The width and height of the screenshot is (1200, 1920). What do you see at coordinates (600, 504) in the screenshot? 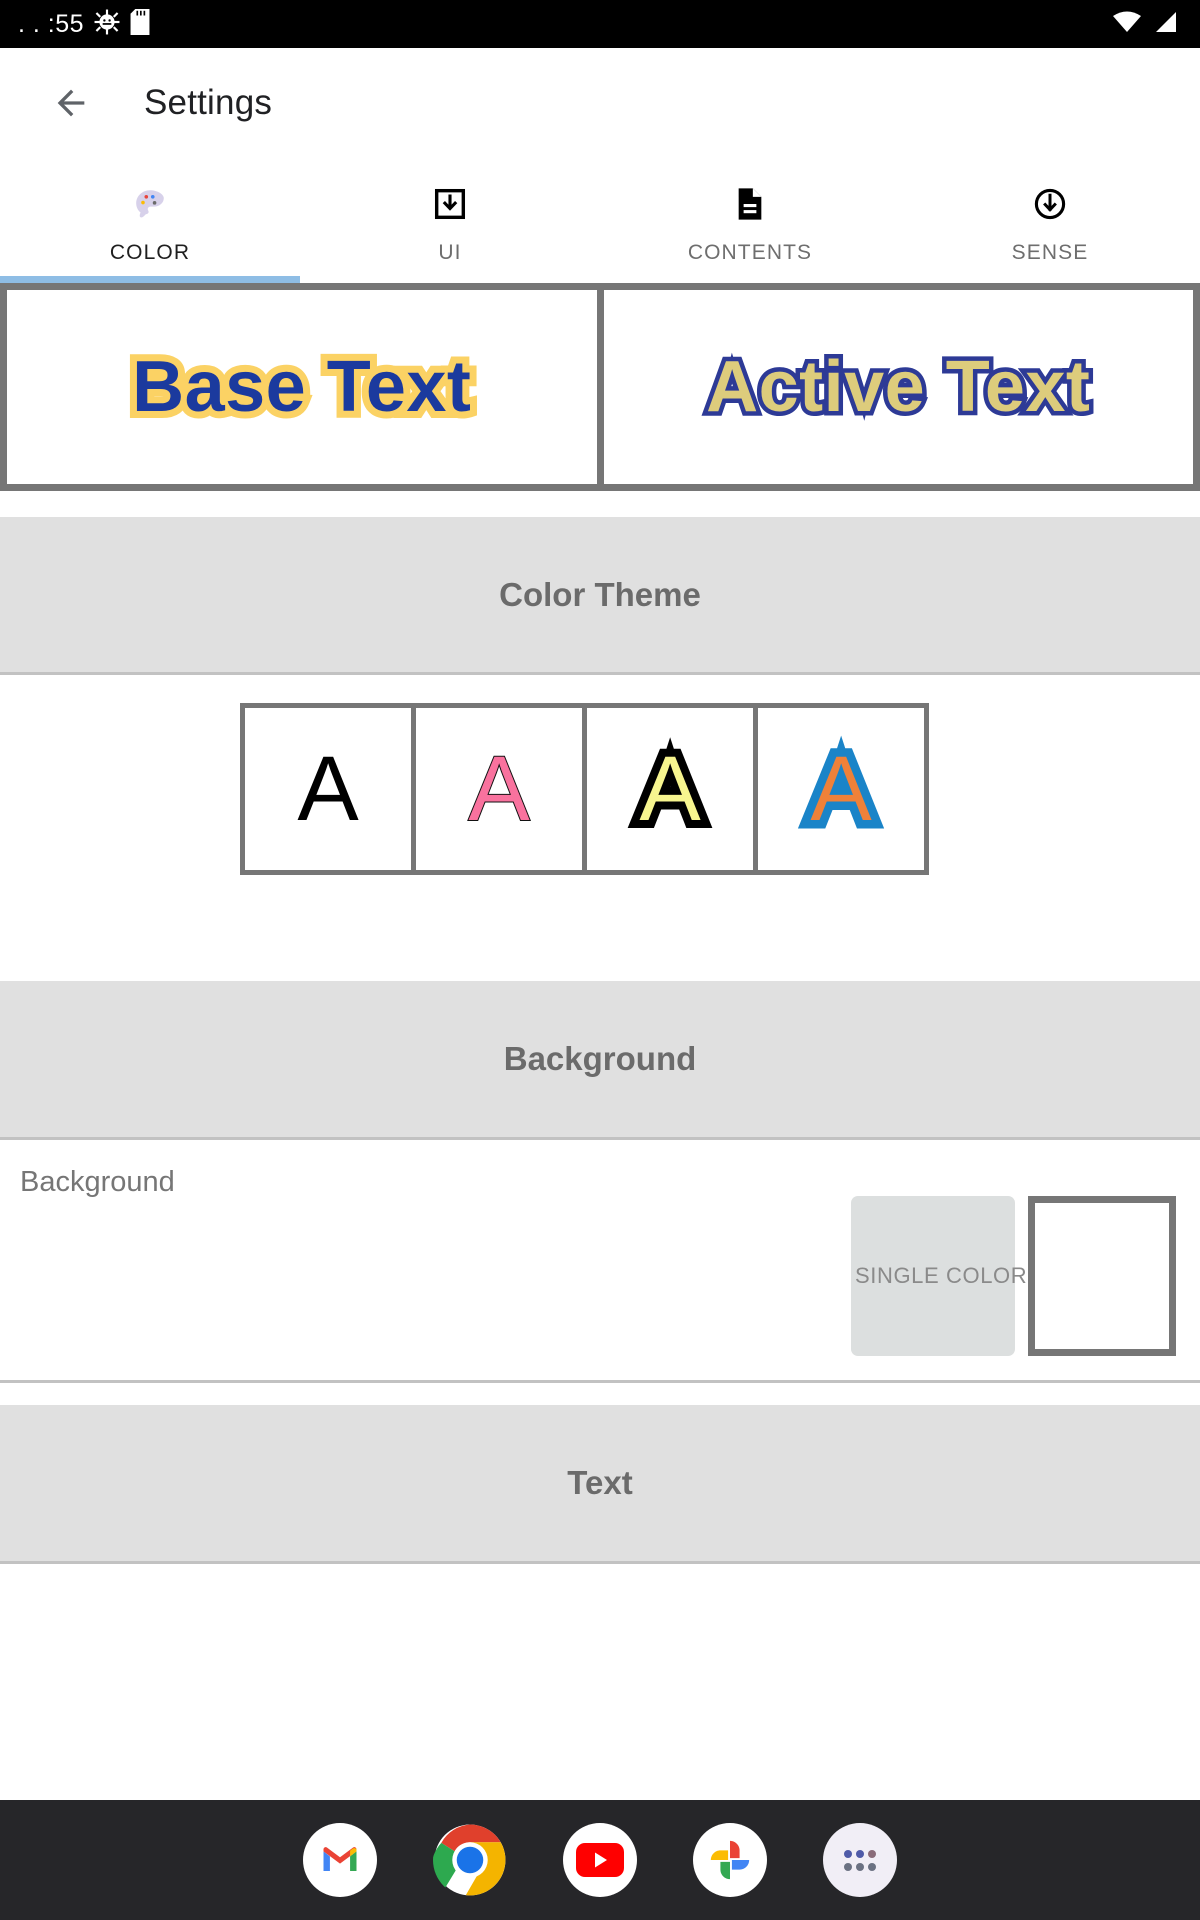
I see `preview-bottom-gap` at bounding box center [600, 504].